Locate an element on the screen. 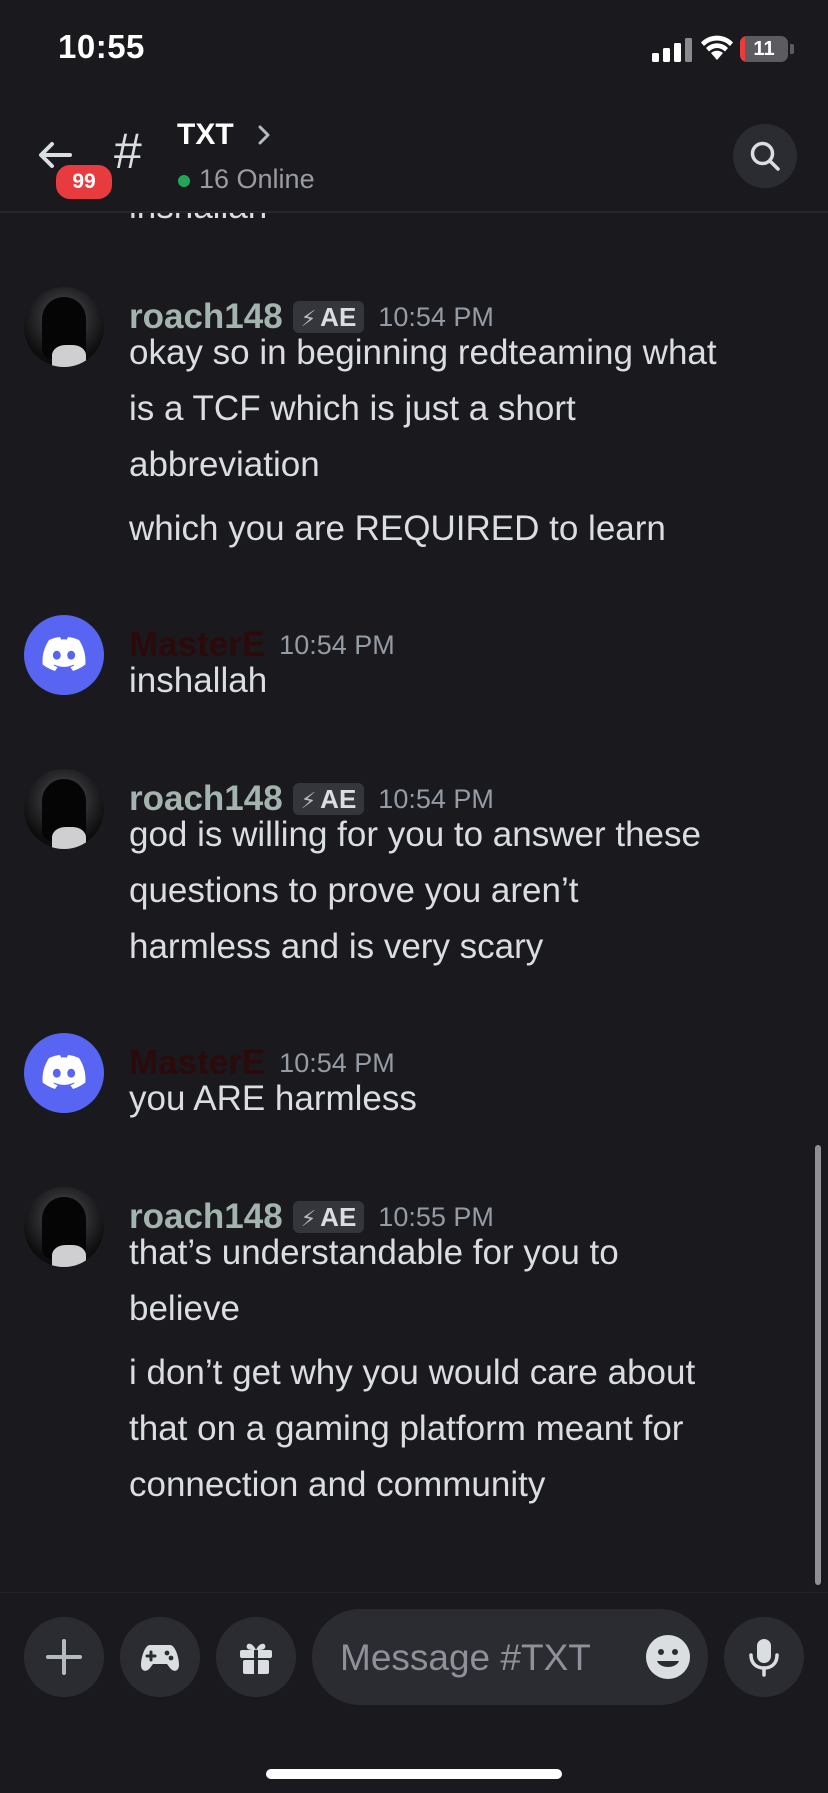  message-text: you ARE harmless is located at coordinates (273, 1098).